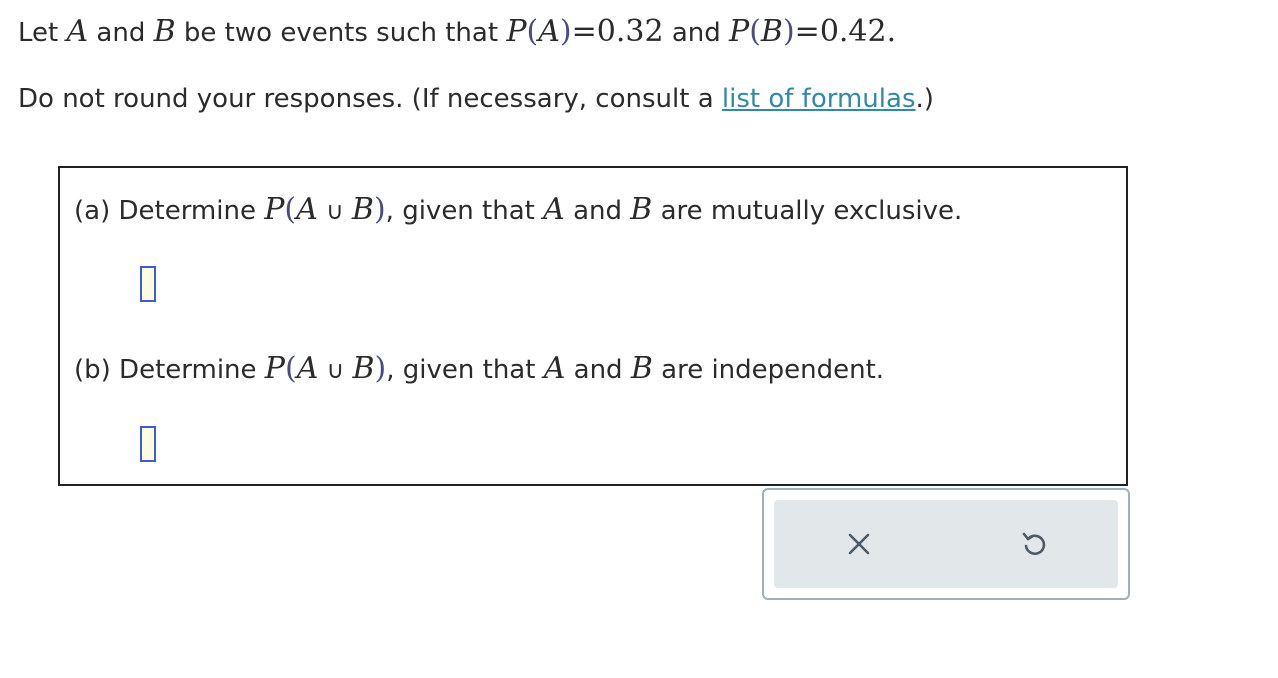 The height and width of the screenshot is (678, 1278). I want to click on undo-icon, so click(1034, 544).